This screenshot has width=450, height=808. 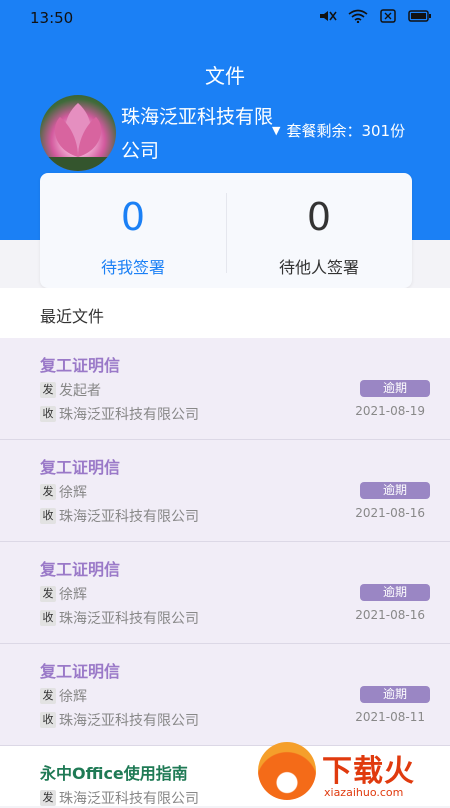 I want to click on document-date: 2021-08-11, so click(x=390, y=717).